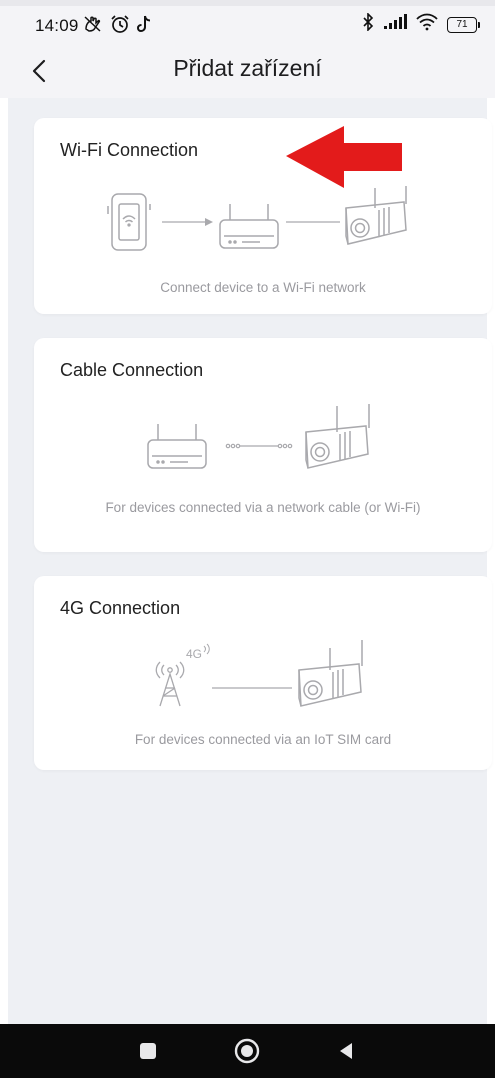  I want to click on recents-icon, so click(148, 1051).